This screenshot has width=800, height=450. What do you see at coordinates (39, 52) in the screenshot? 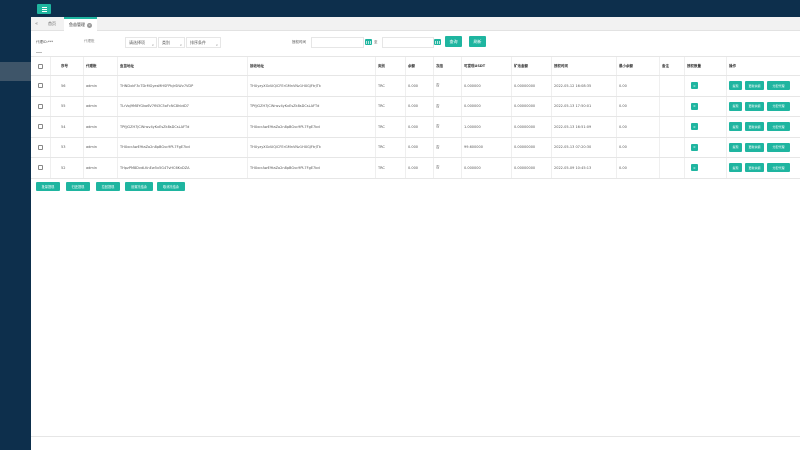
I see `divider` at bounding box center [39, 52].